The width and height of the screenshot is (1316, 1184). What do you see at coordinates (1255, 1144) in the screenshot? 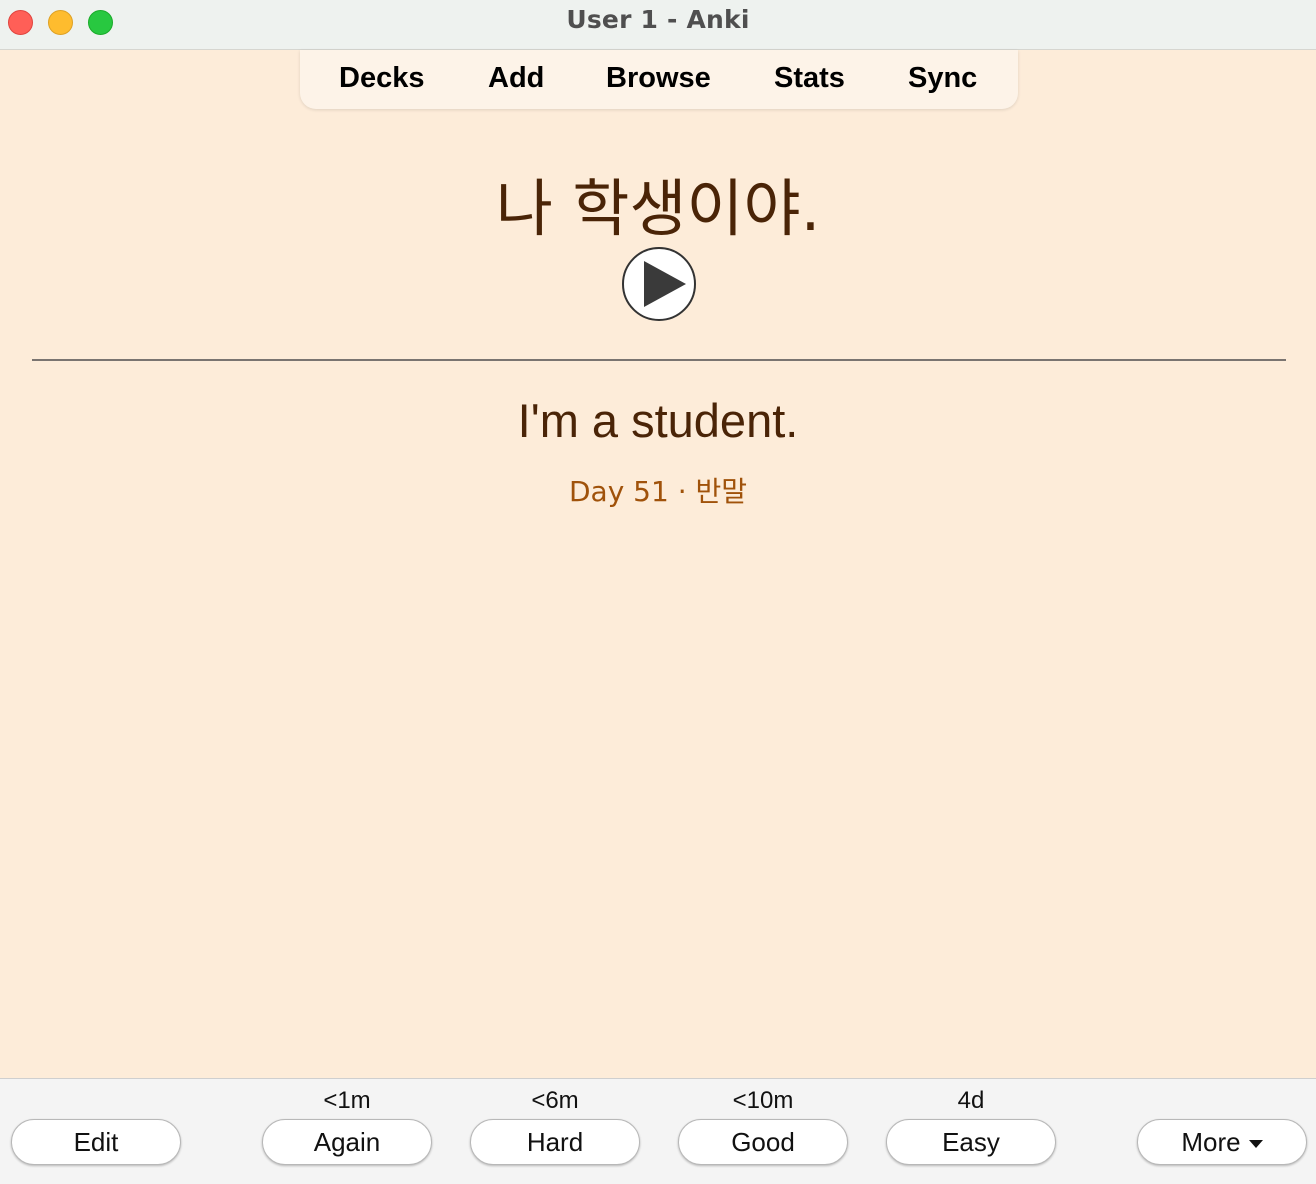
I see `caret-down-icon` at bounding box center [1255, 1144].